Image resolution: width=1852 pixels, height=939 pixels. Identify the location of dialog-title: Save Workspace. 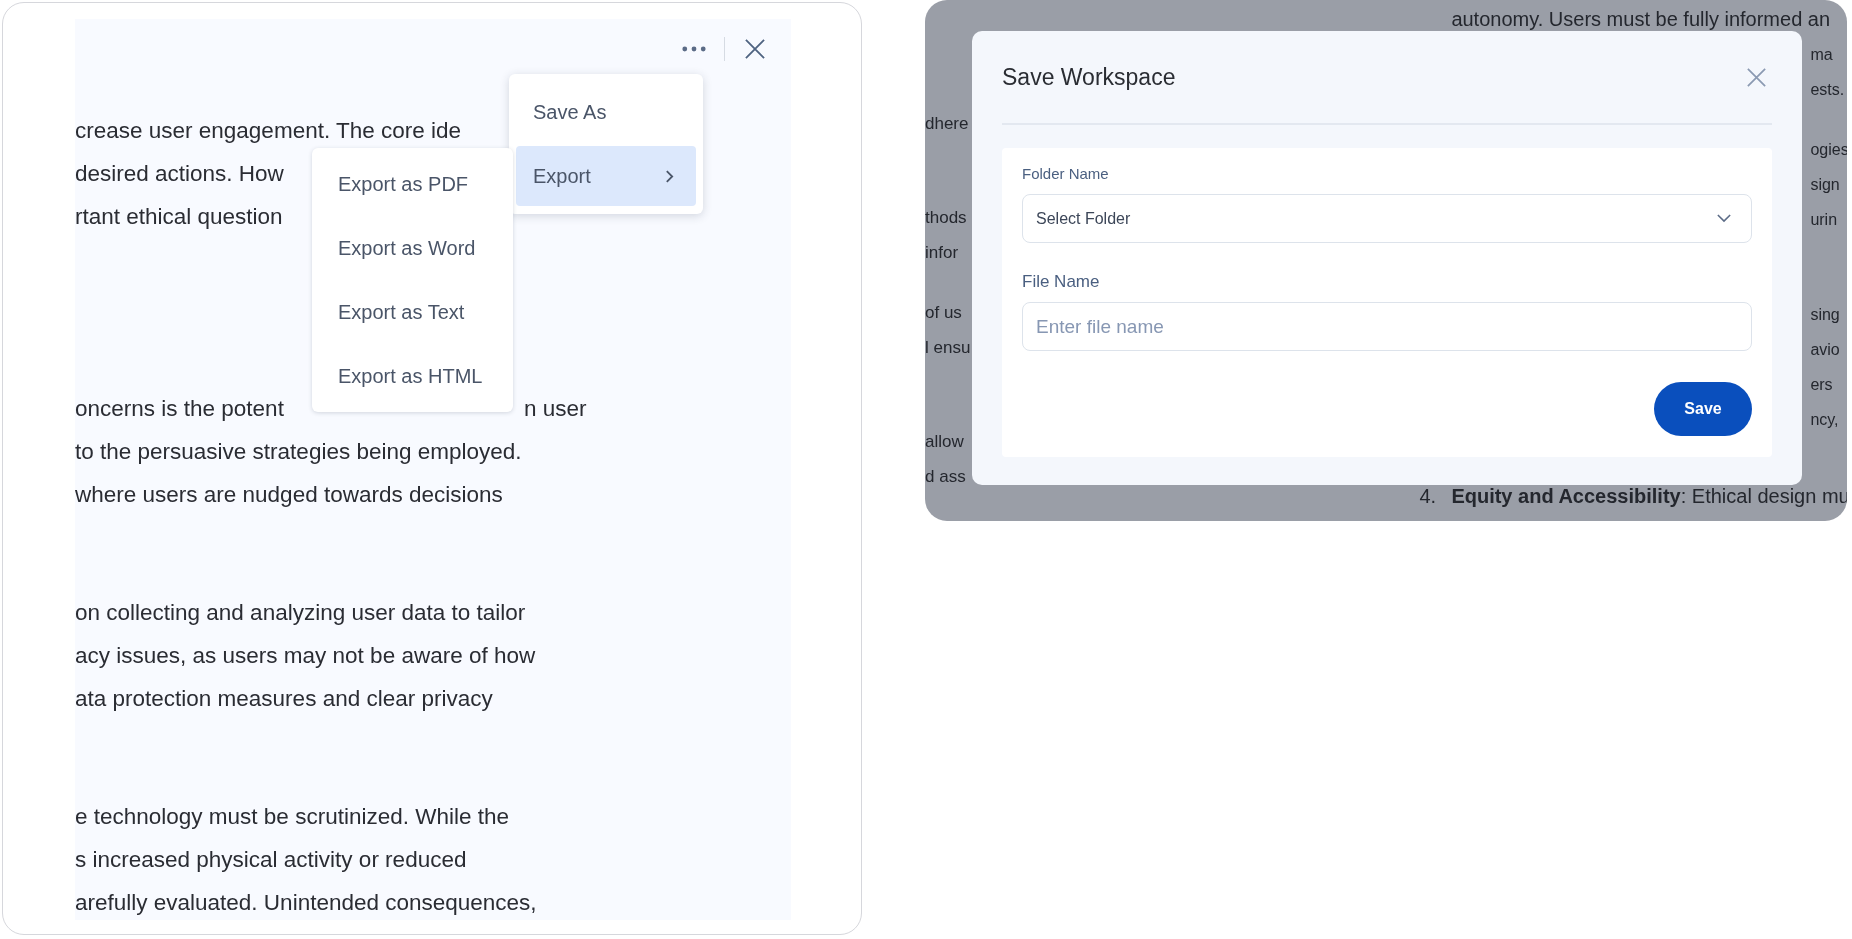
(1089, 77).